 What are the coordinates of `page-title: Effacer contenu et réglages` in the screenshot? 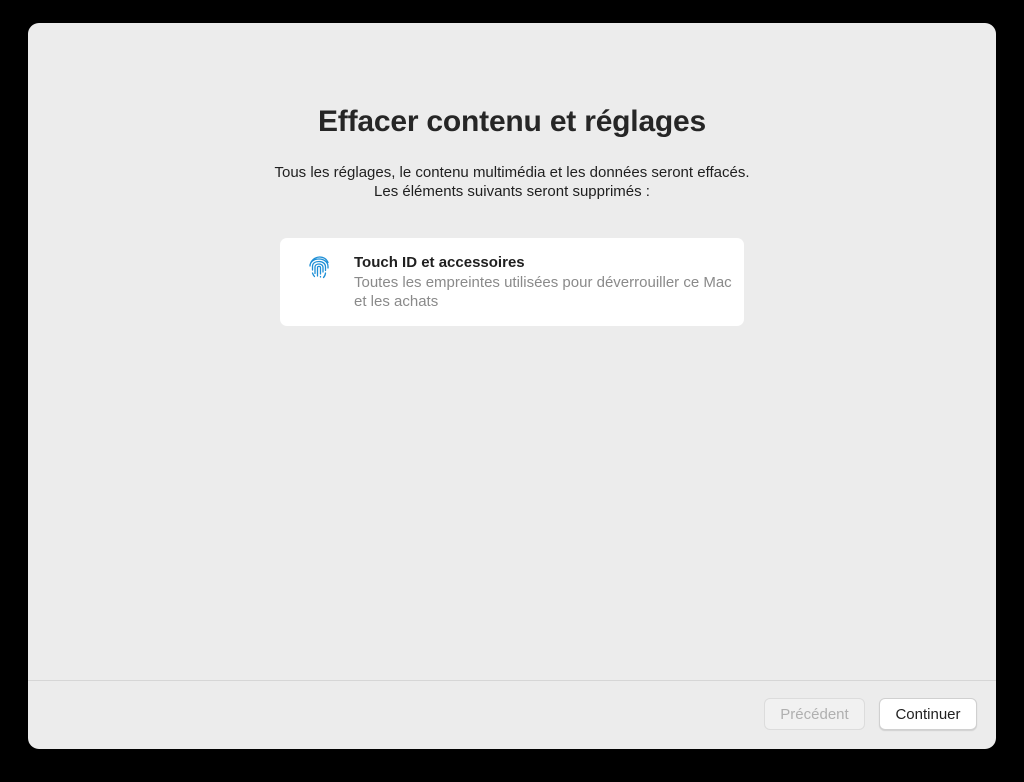 It's located at (512, 121).